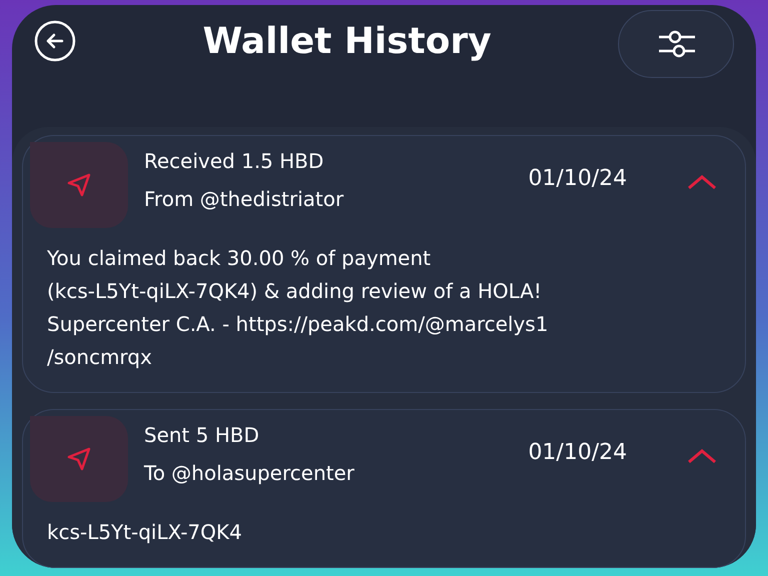 The width and height of the screenshot is (768, 576). Describe the element at coordinates (244, 199) in the screenshot. I see `counterparty-text: From @thedistriator` at that location.